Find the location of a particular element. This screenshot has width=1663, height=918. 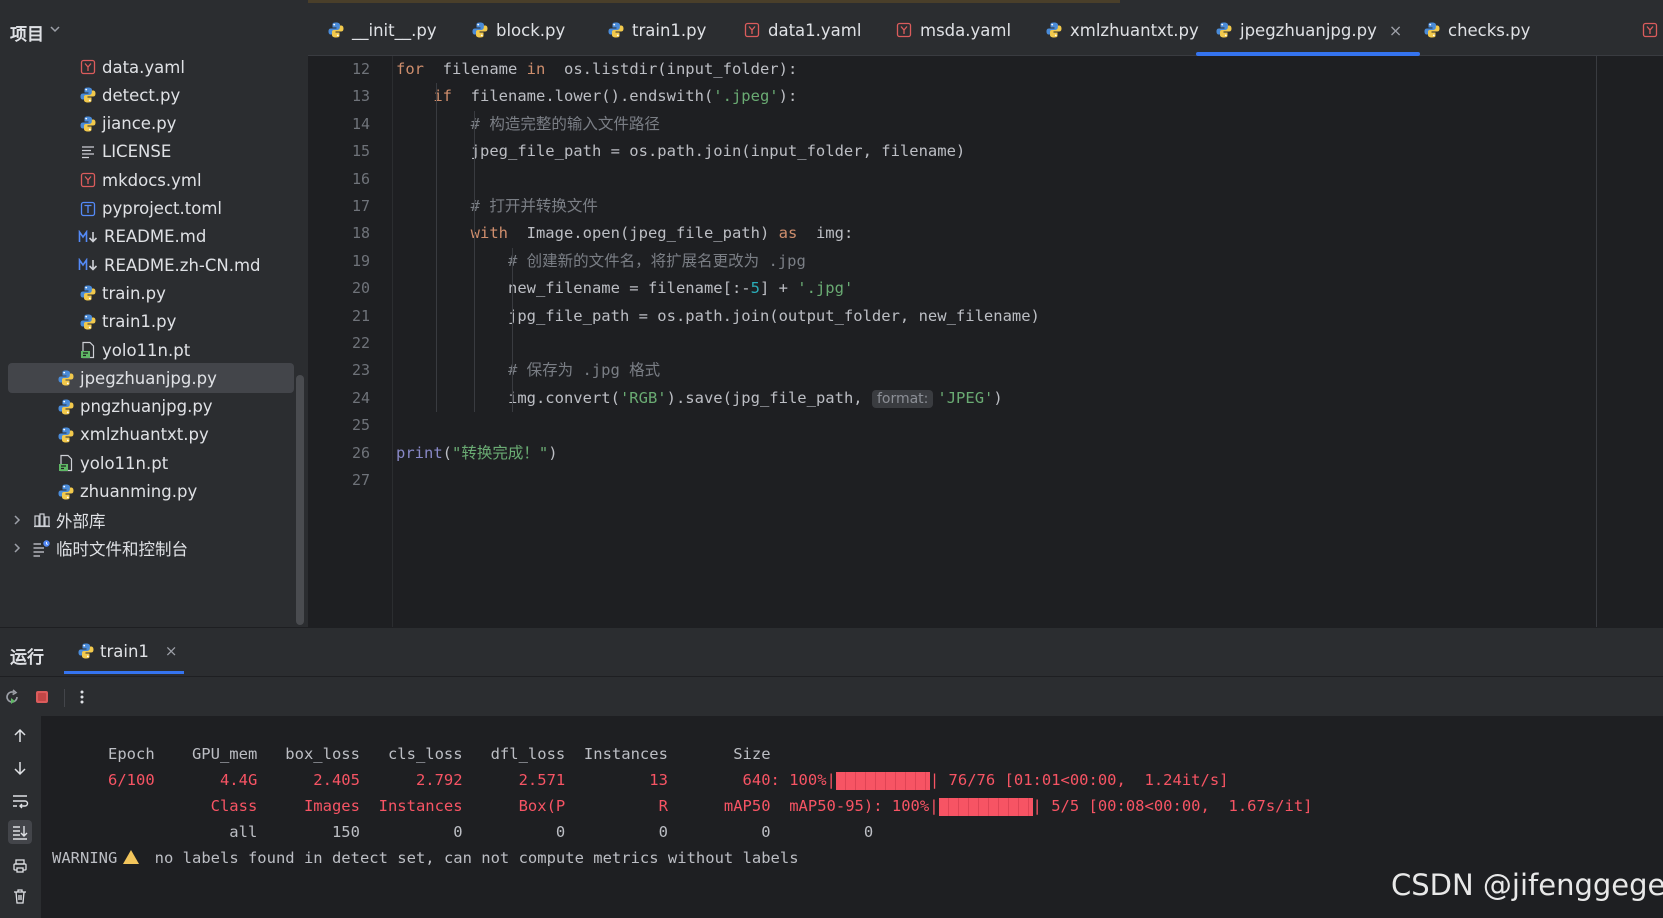

code-token: in is located at coordinates (536, 69).